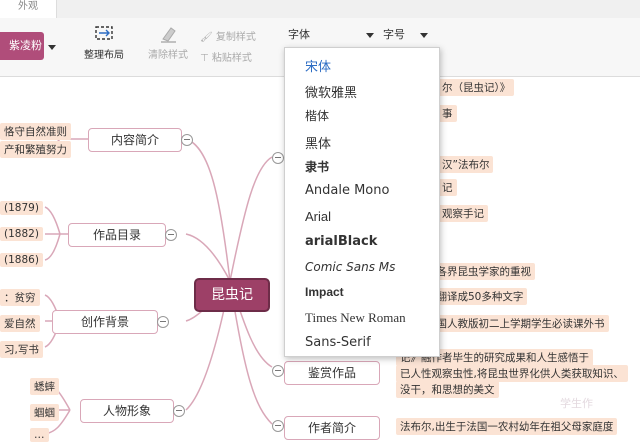 This screenshot has width=640, height=442. What do you see at coordinates (347, 190) in the screenshot?
I see `font-option-andale-mono: Andale Mono` at bounding box center [347, 190].